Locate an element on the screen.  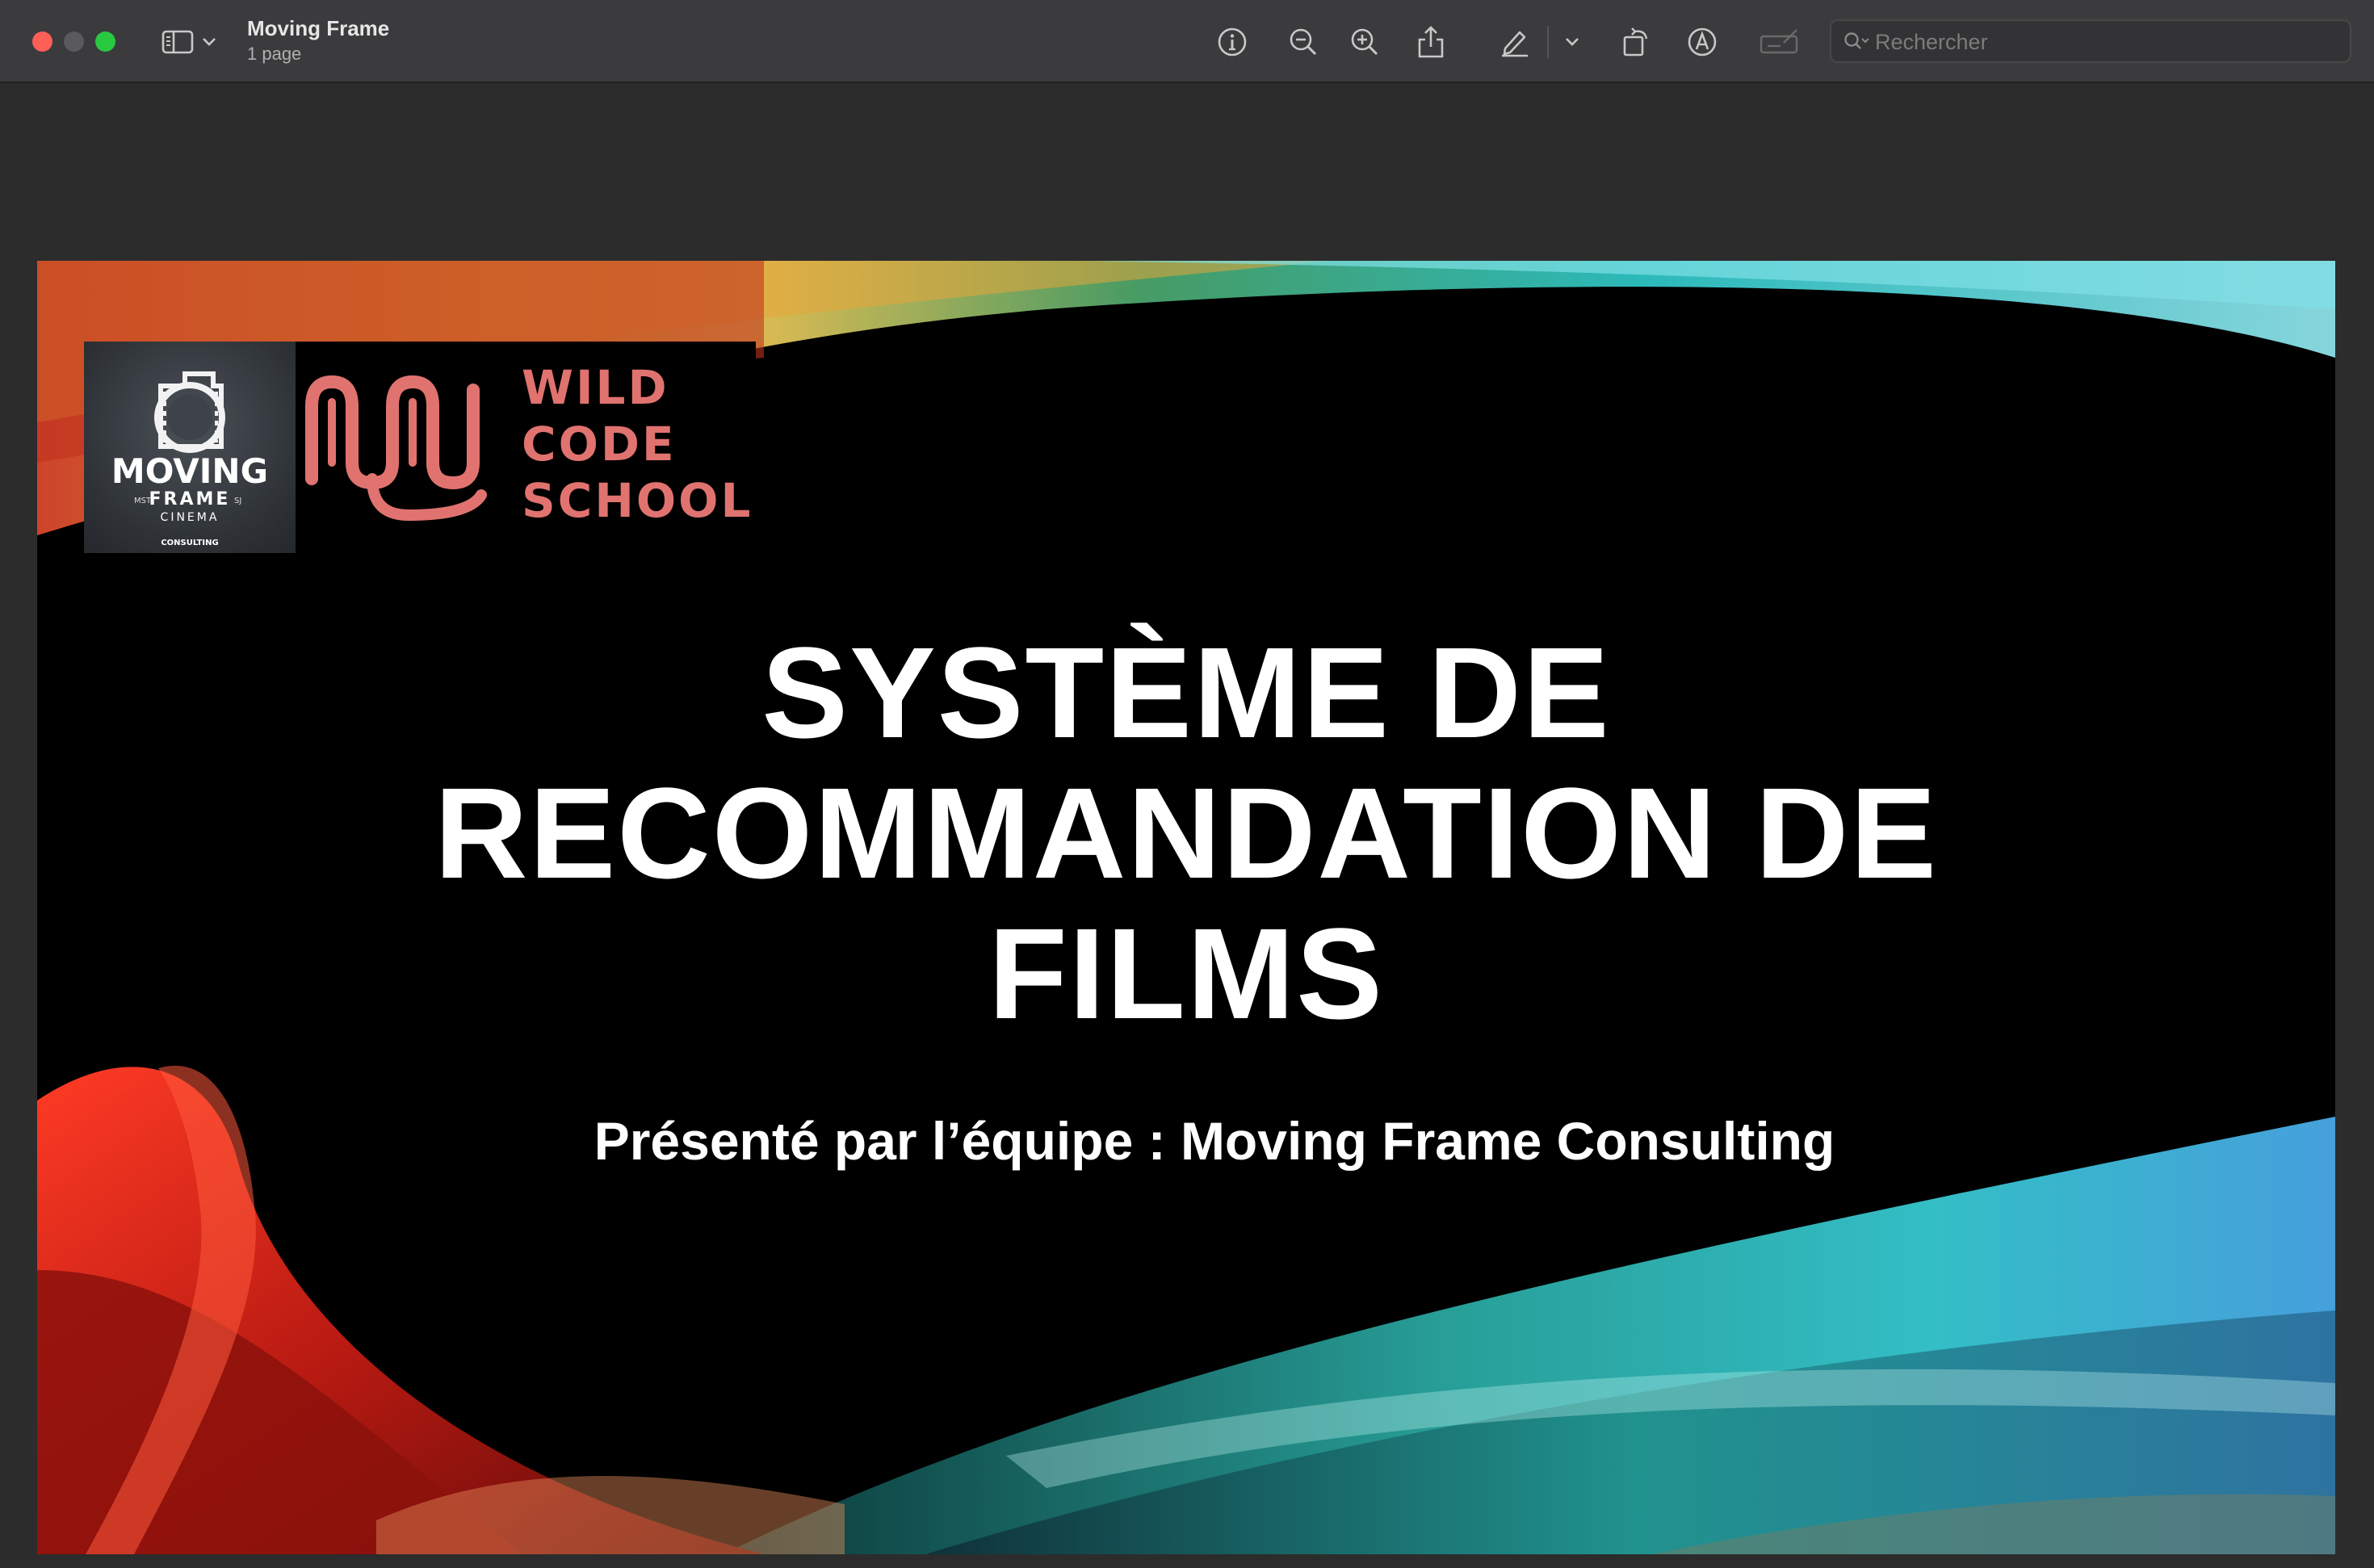
rotate-button is located at coordinates (1636, 42).